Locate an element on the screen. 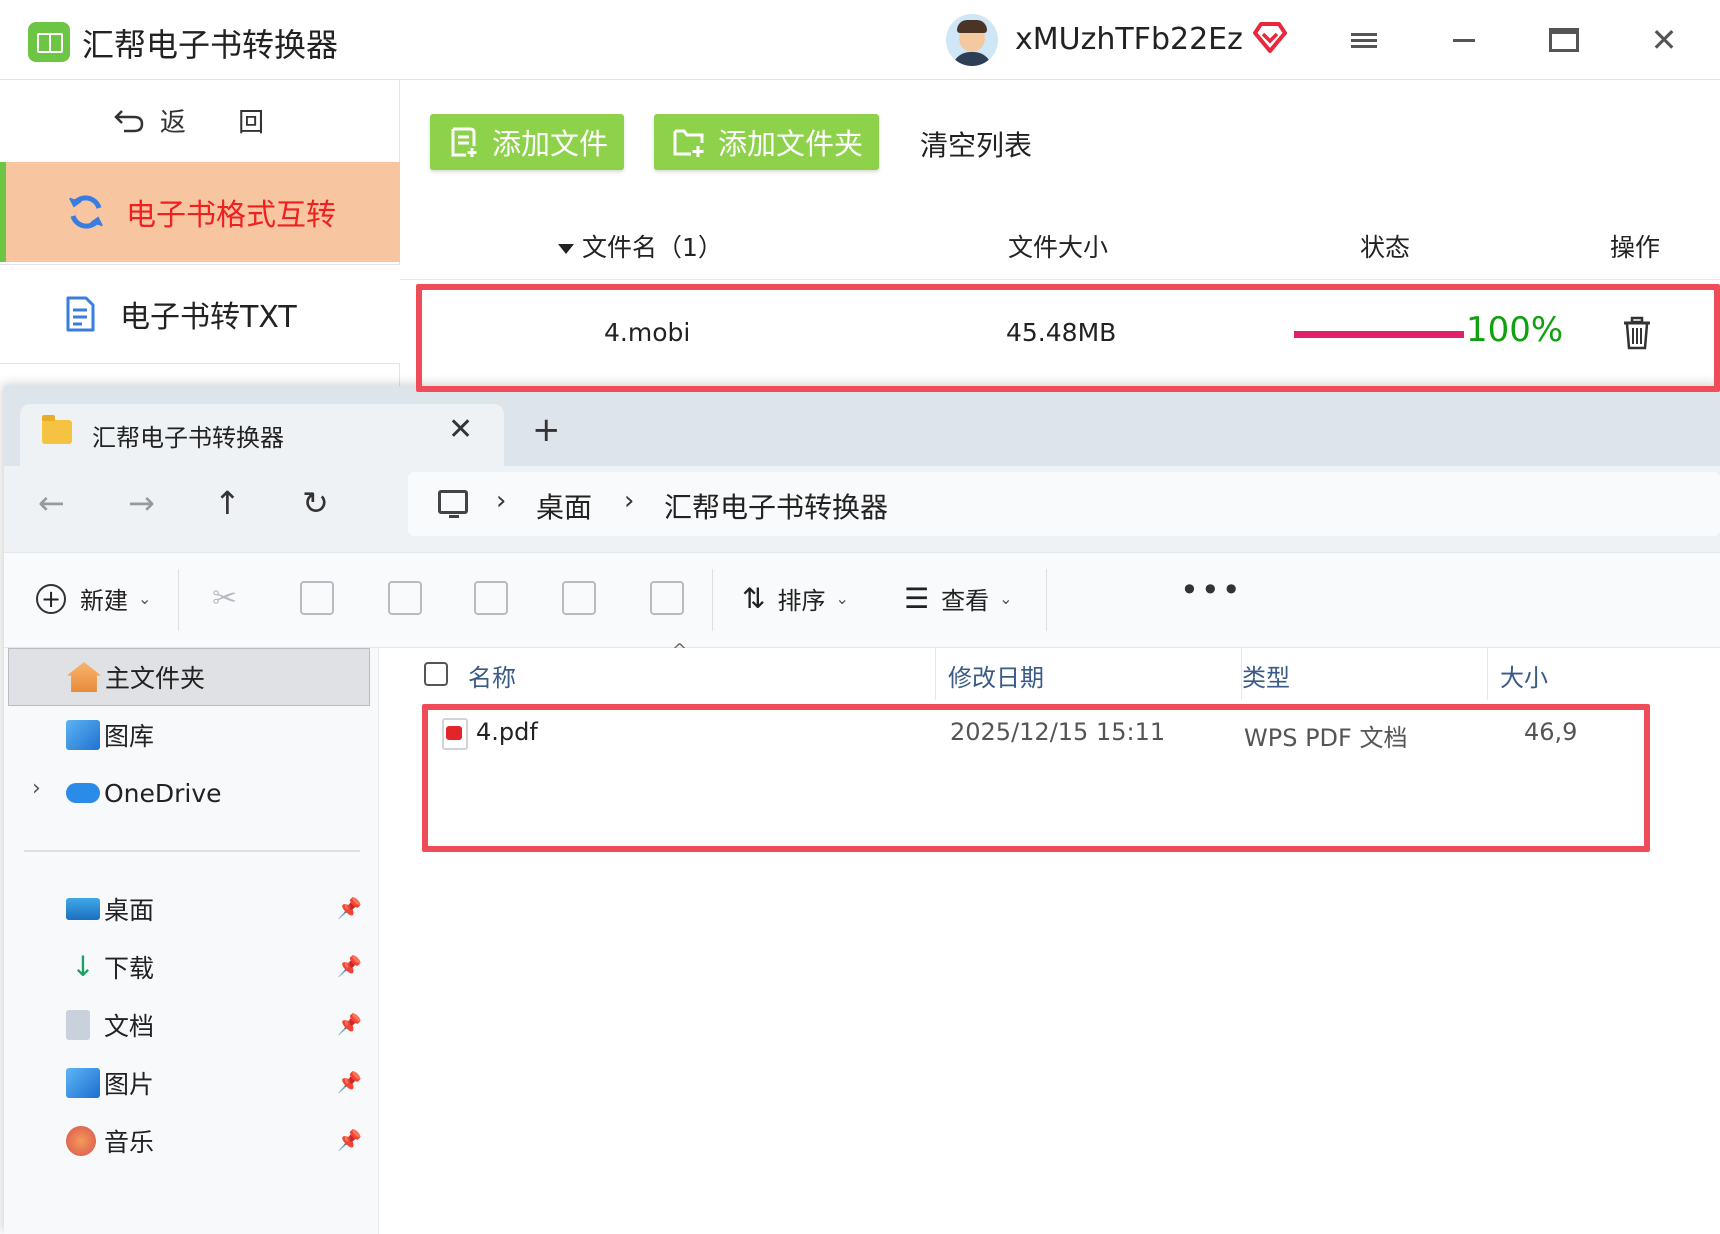 The width and height of the screenshot is (1720, 1234). breadcrumb-folder: 汇帮电子书转换器 is located at coordinates (776, 506).